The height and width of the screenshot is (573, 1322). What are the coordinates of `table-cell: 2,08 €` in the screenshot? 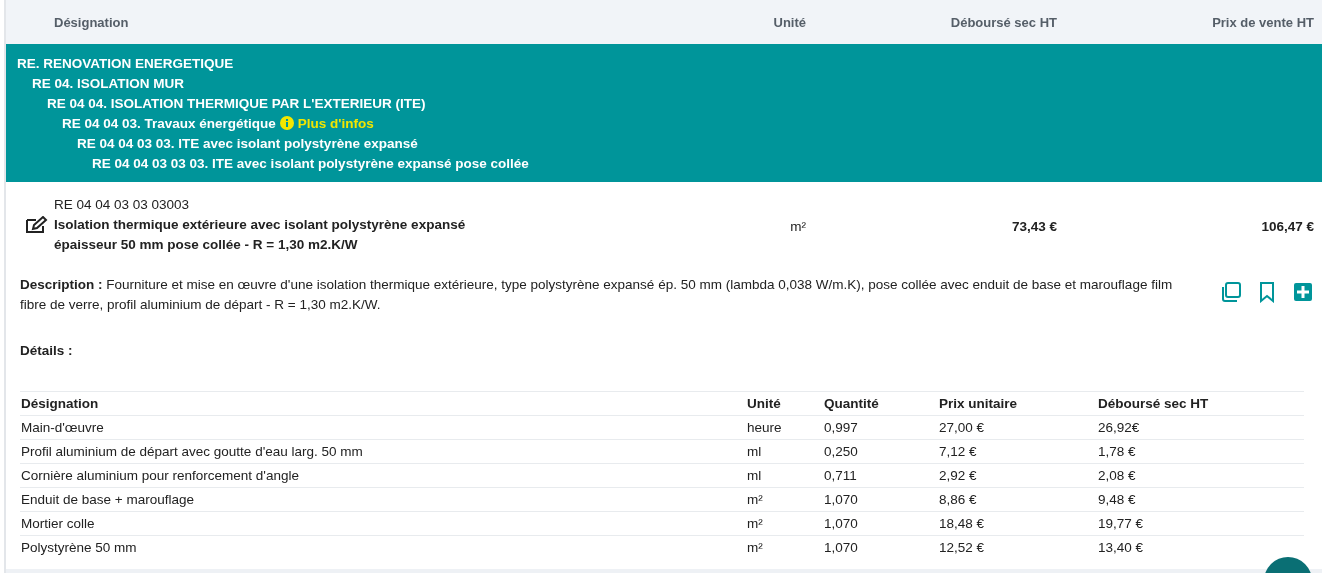 It's located at (1200, 475).